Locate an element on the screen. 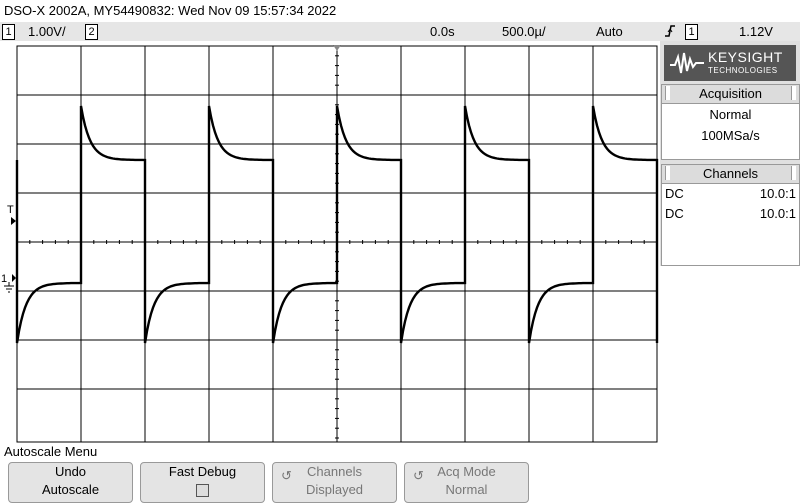 This screenshot has width=800, height=503. softkey-line1: Fast Debug is located at coordinates (202, 471).